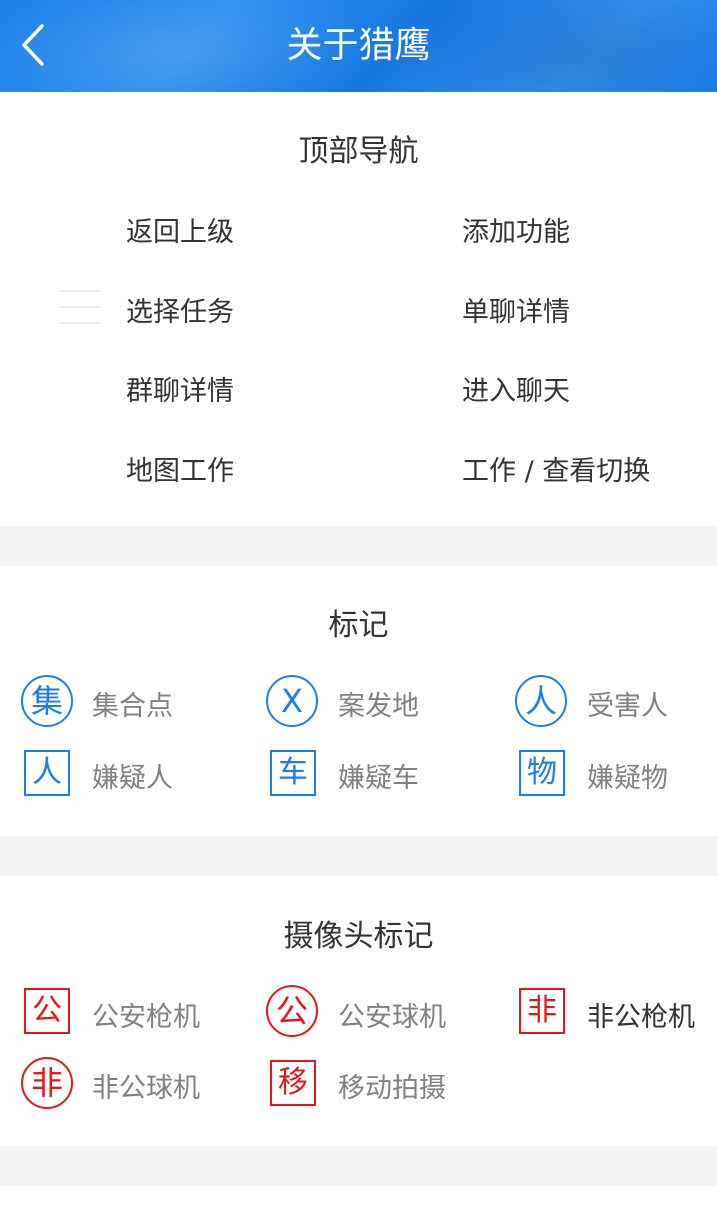 The height and width of the screenshot is (1226, 717). Describe the element at coordinates (180, 312) in the screenshot. I see `nav-item-select-task: 选择任务` at that location.